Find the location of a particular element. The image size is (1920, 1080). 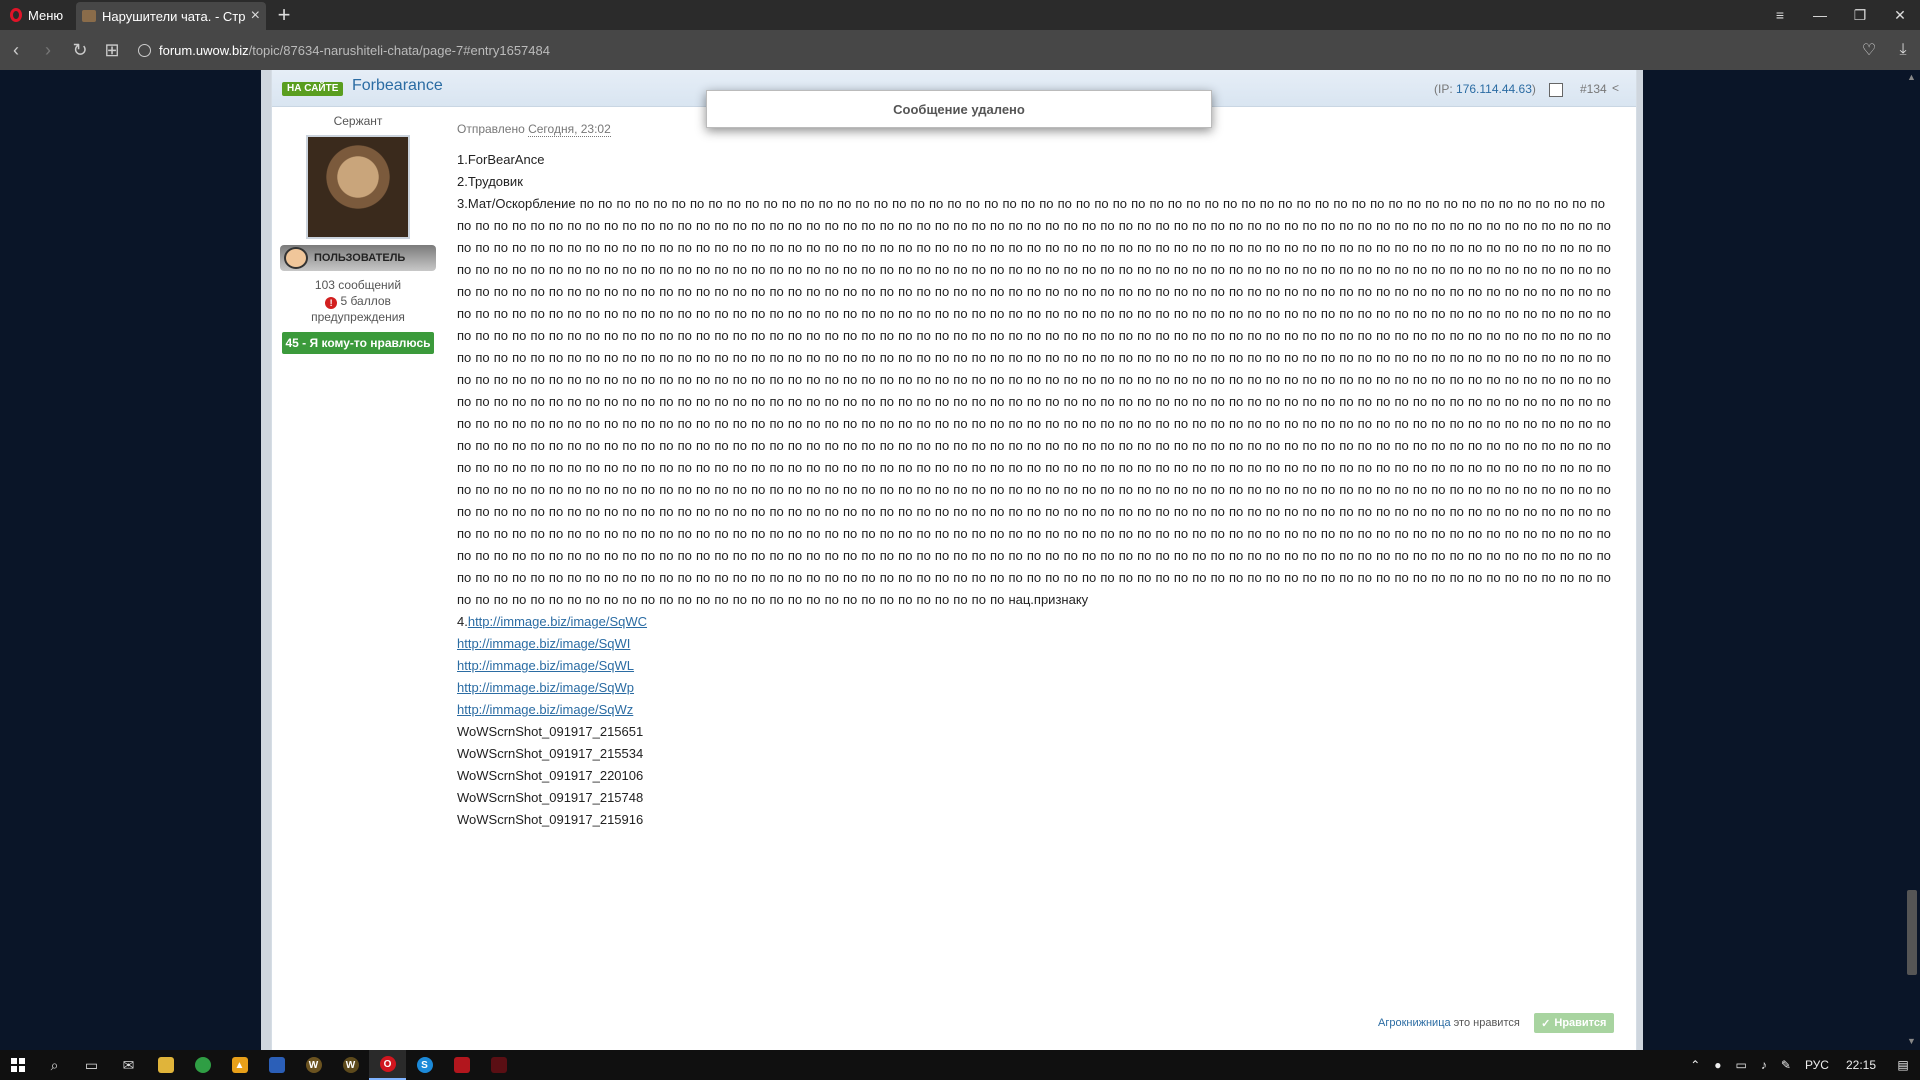

tab-favicon-icon is located at coordinates (89, 16).